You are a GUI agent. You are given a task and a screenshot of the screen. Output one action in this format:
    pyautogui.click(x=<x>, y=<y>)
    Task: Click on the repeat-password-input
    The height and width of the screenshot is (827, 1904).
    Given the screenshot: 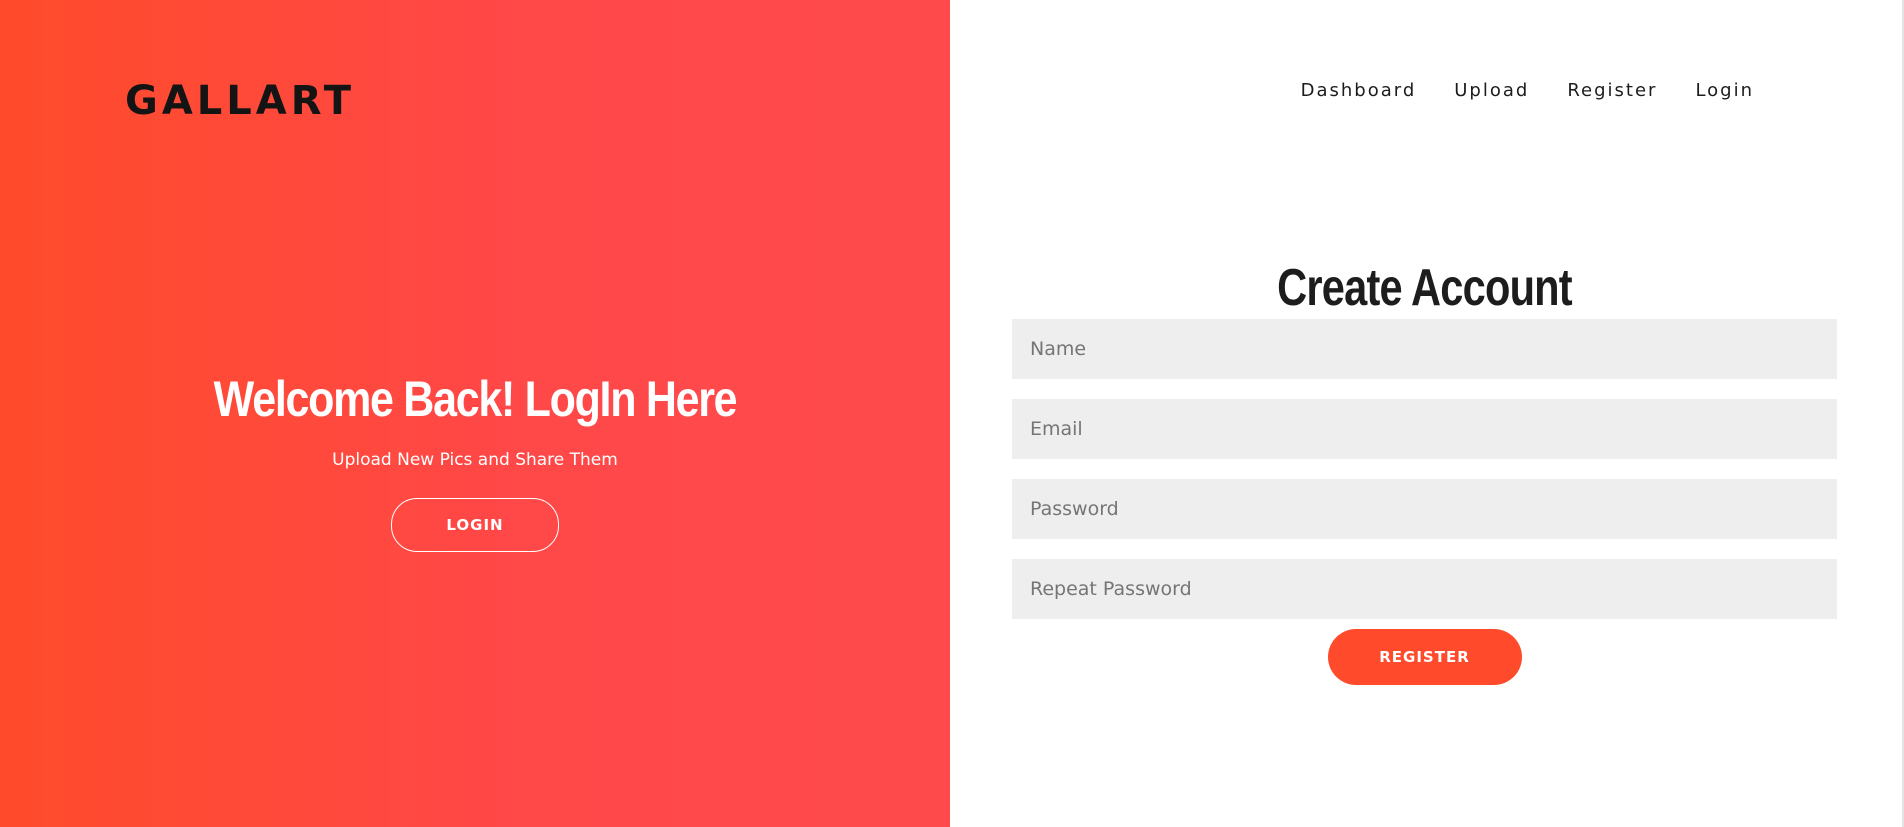 What is the action you would take?
    pyautogui.click(x=1424, y=589)
    